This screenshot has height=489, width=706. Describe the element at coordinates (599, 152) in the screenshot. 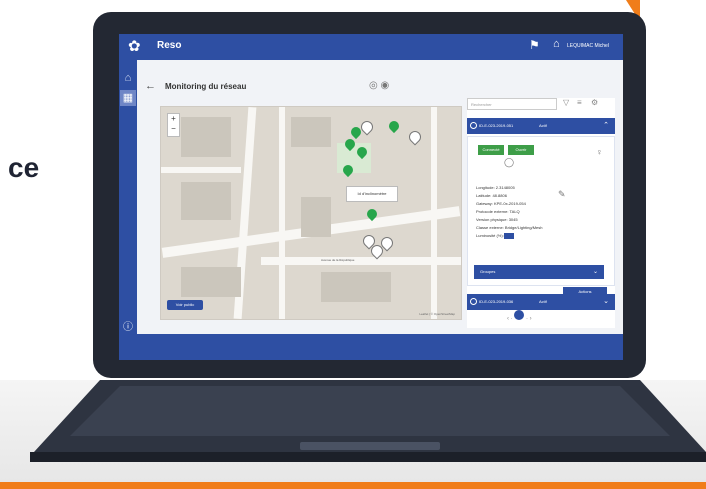

I see `bulb-icon: ♀` at that location.